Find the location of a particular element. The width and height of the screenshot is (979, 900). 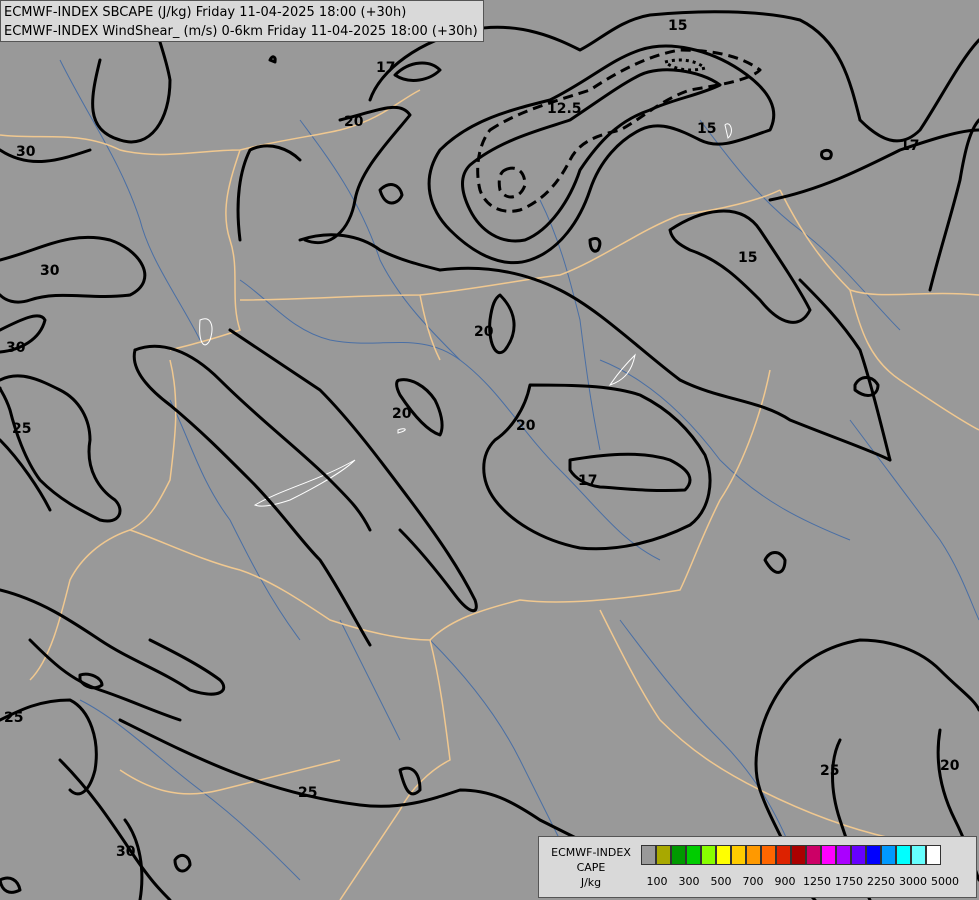

legend-title: ECMWF-INDEX CAPE J/kg is located at coordinates (591, 867).